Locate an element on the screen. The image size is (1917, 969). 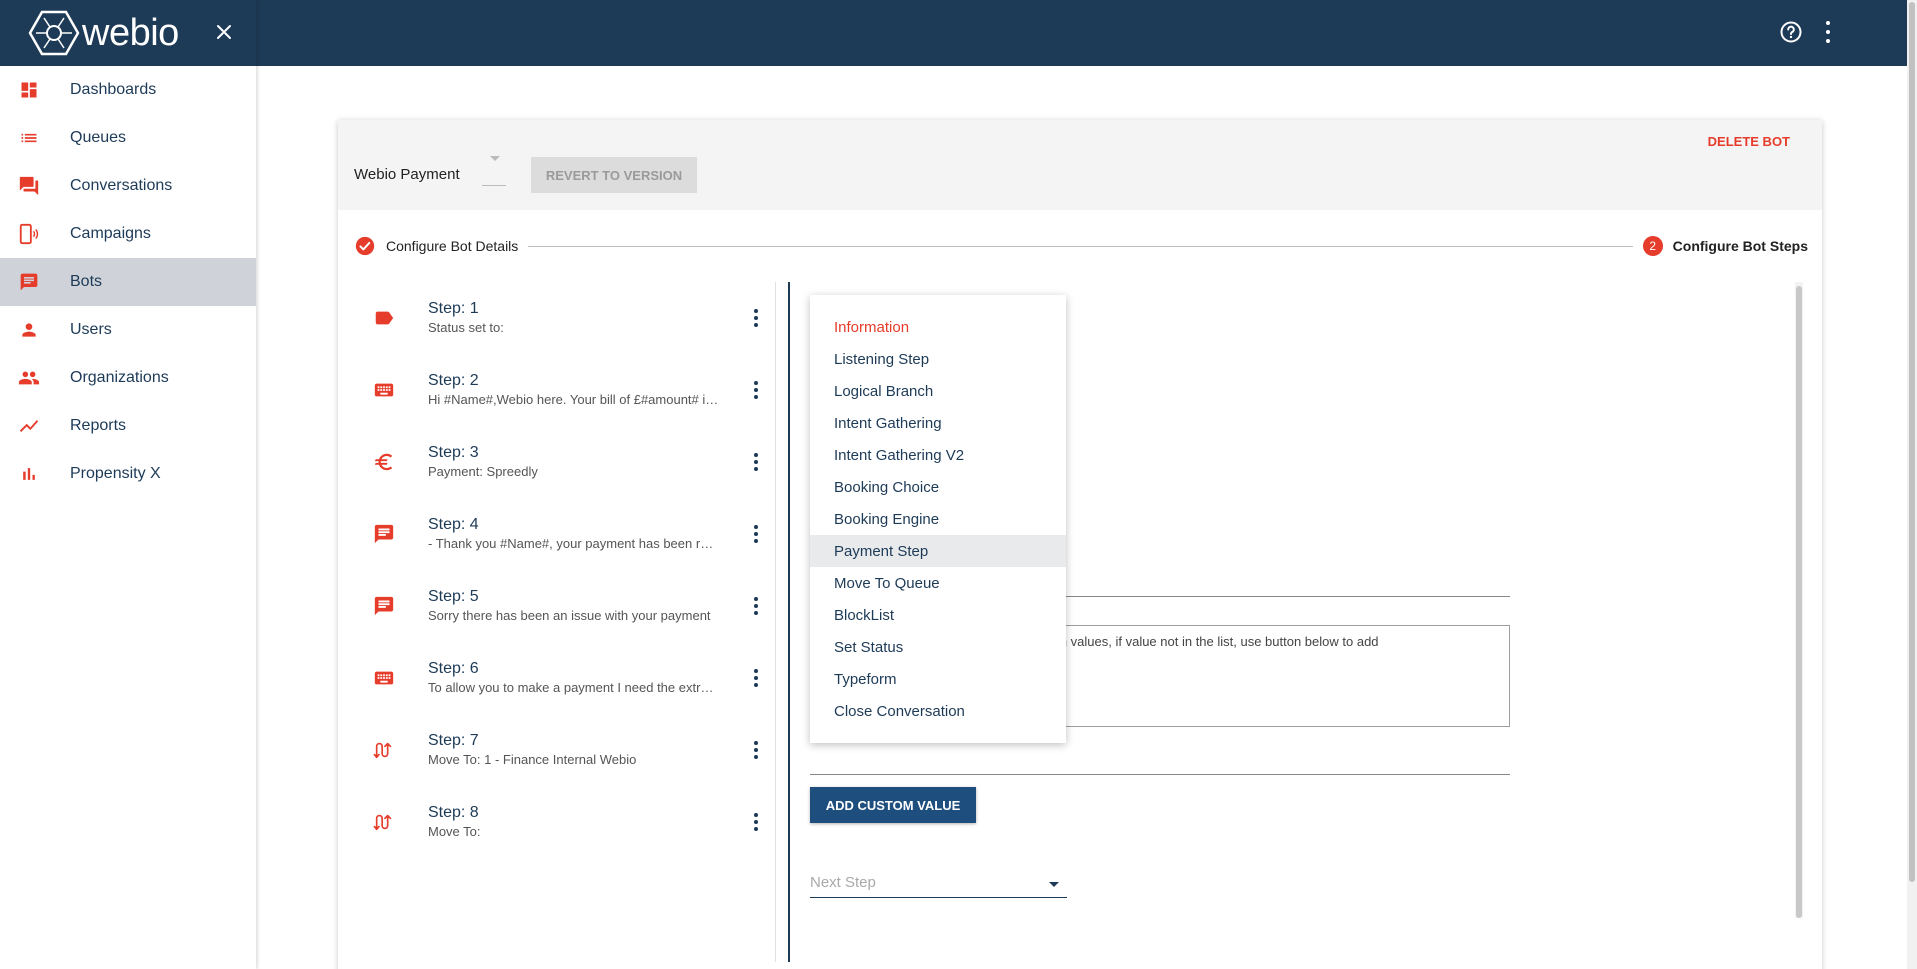
dropdown-item: Intent Gathering V2 is located at coordinates (938, 455).